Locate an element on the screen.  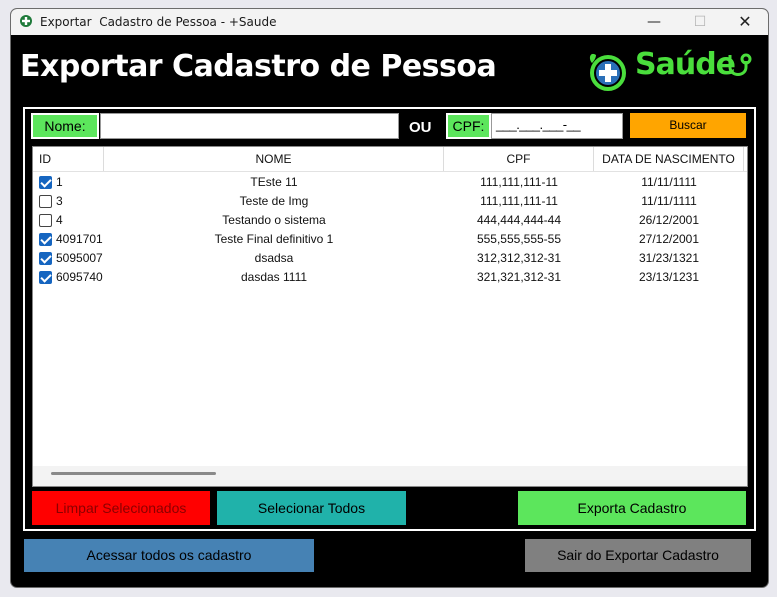
cell-nascimento: 26/12/2001 is located at coordinates (669, 220).